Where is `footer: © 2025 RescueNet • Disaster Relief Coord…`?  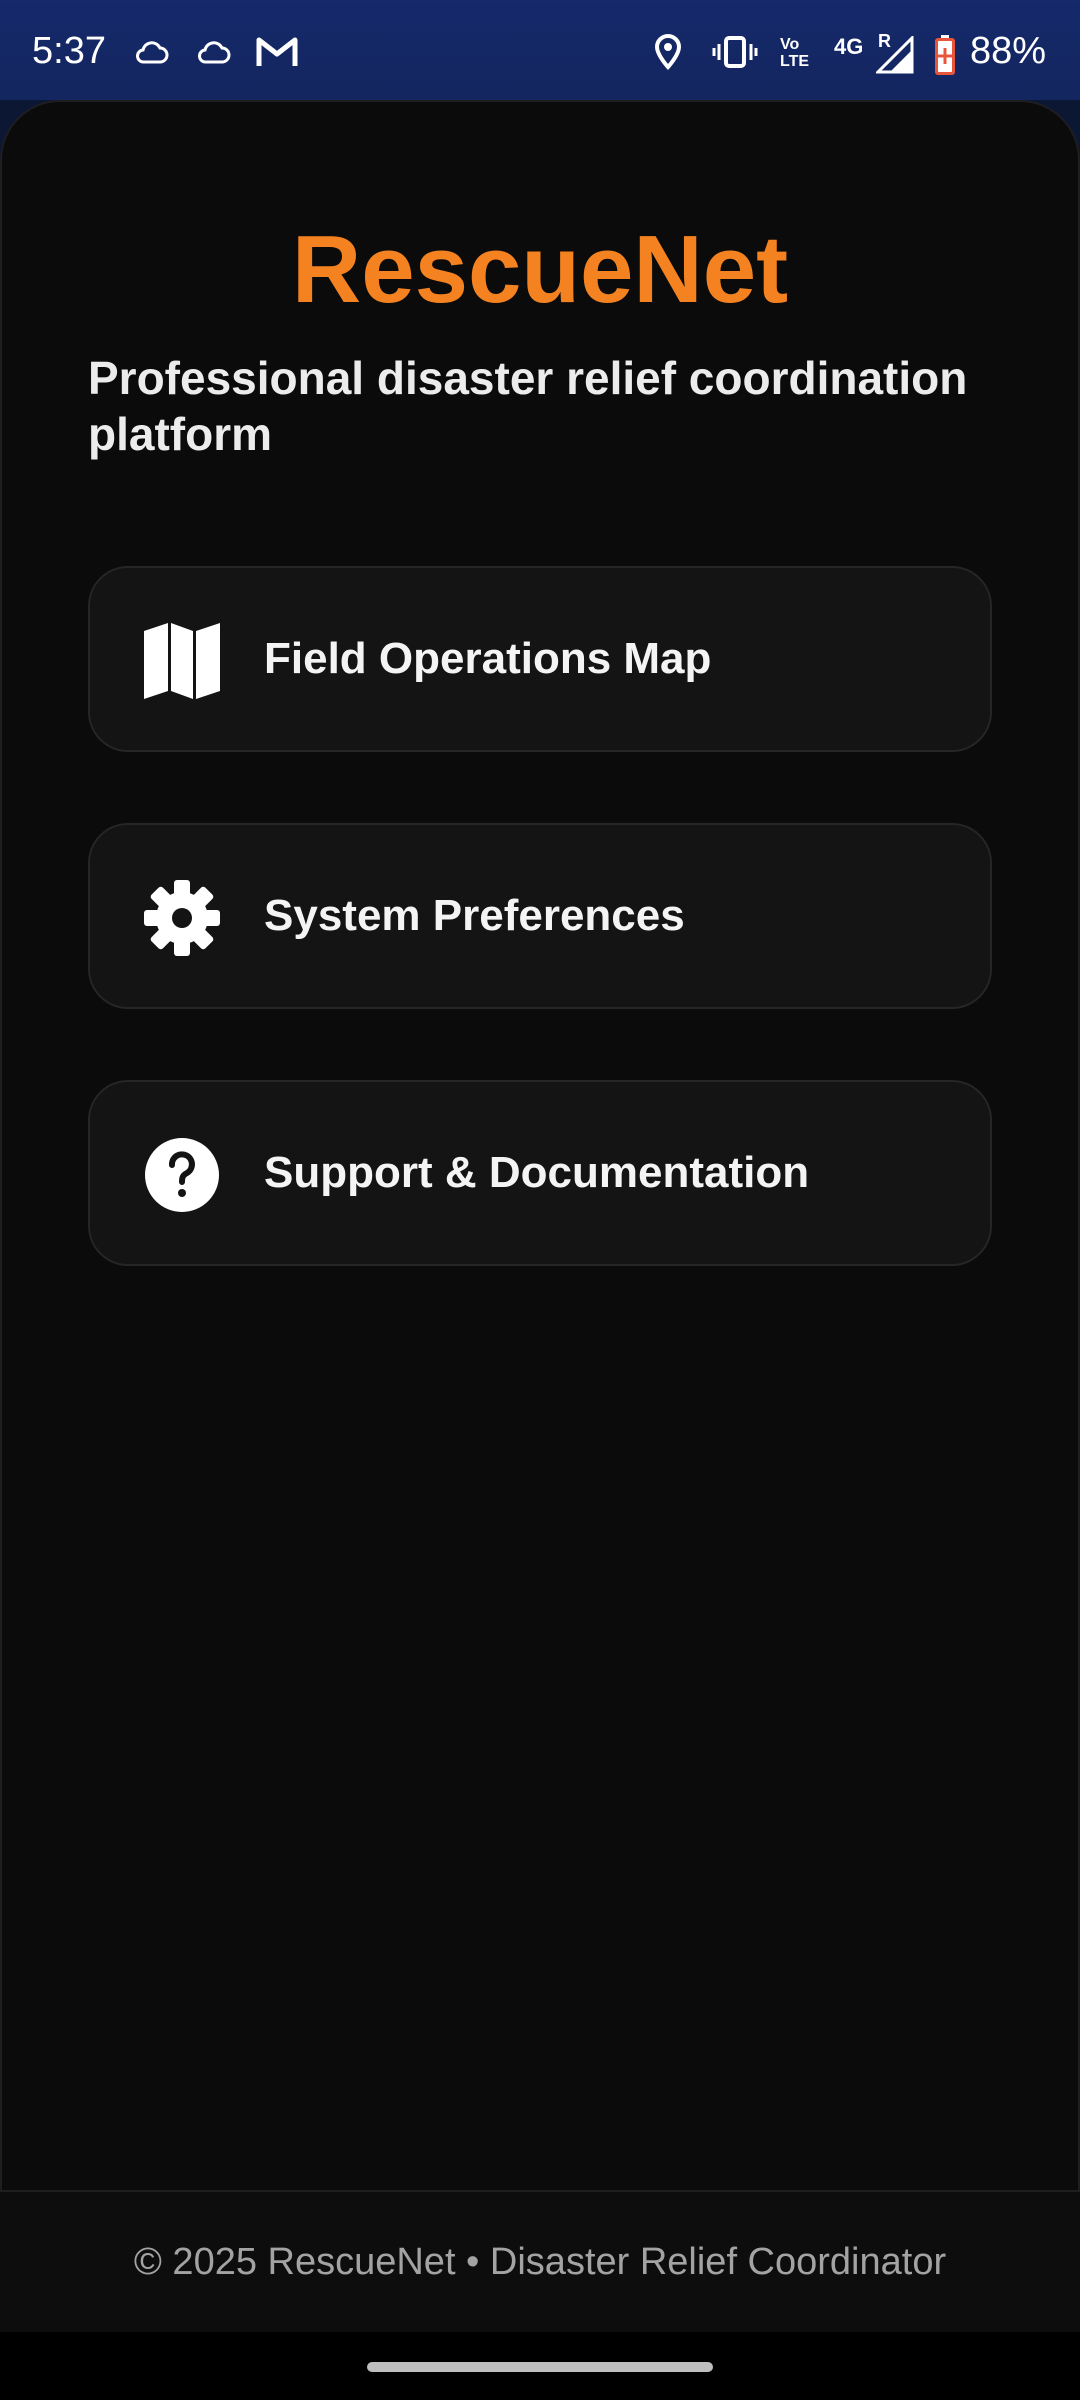 footer: © 2025 RescueNet • Disaster Relief Coord… is located at coordinates (540, 2261).